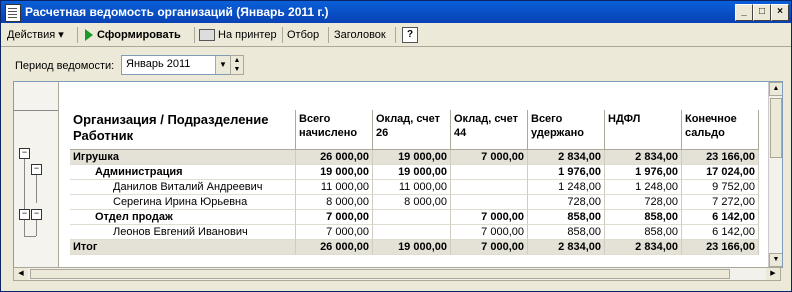 This screenshot has width=792, height=292. Describe the element at coordinates (412, 130) in the screenshot. I see `col-salary26: Оклад, счет 26` at that location.